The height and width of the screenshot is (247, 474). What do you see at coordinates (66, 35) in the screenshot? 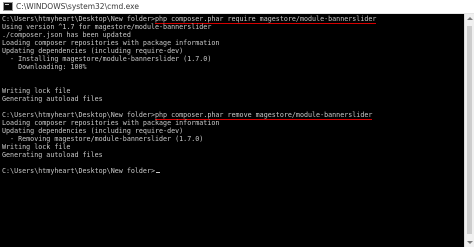
I see `console-line: ./composer.json has been updated` at bounding box center [66, 35].